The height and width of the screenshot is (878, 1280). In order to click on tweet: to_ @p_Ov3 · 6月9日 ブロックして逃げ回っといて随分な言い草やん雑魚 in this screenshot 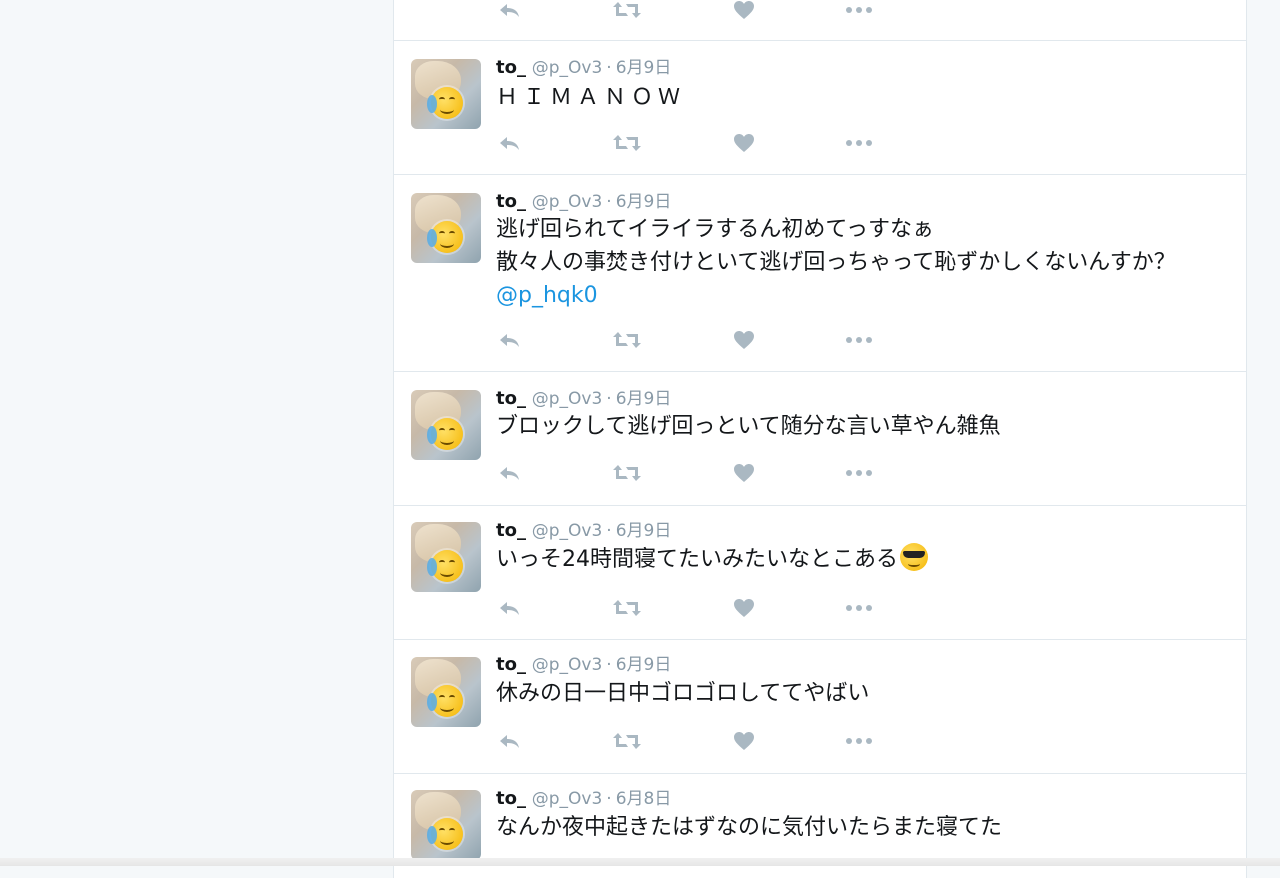, I will do `click(820, 438)`.